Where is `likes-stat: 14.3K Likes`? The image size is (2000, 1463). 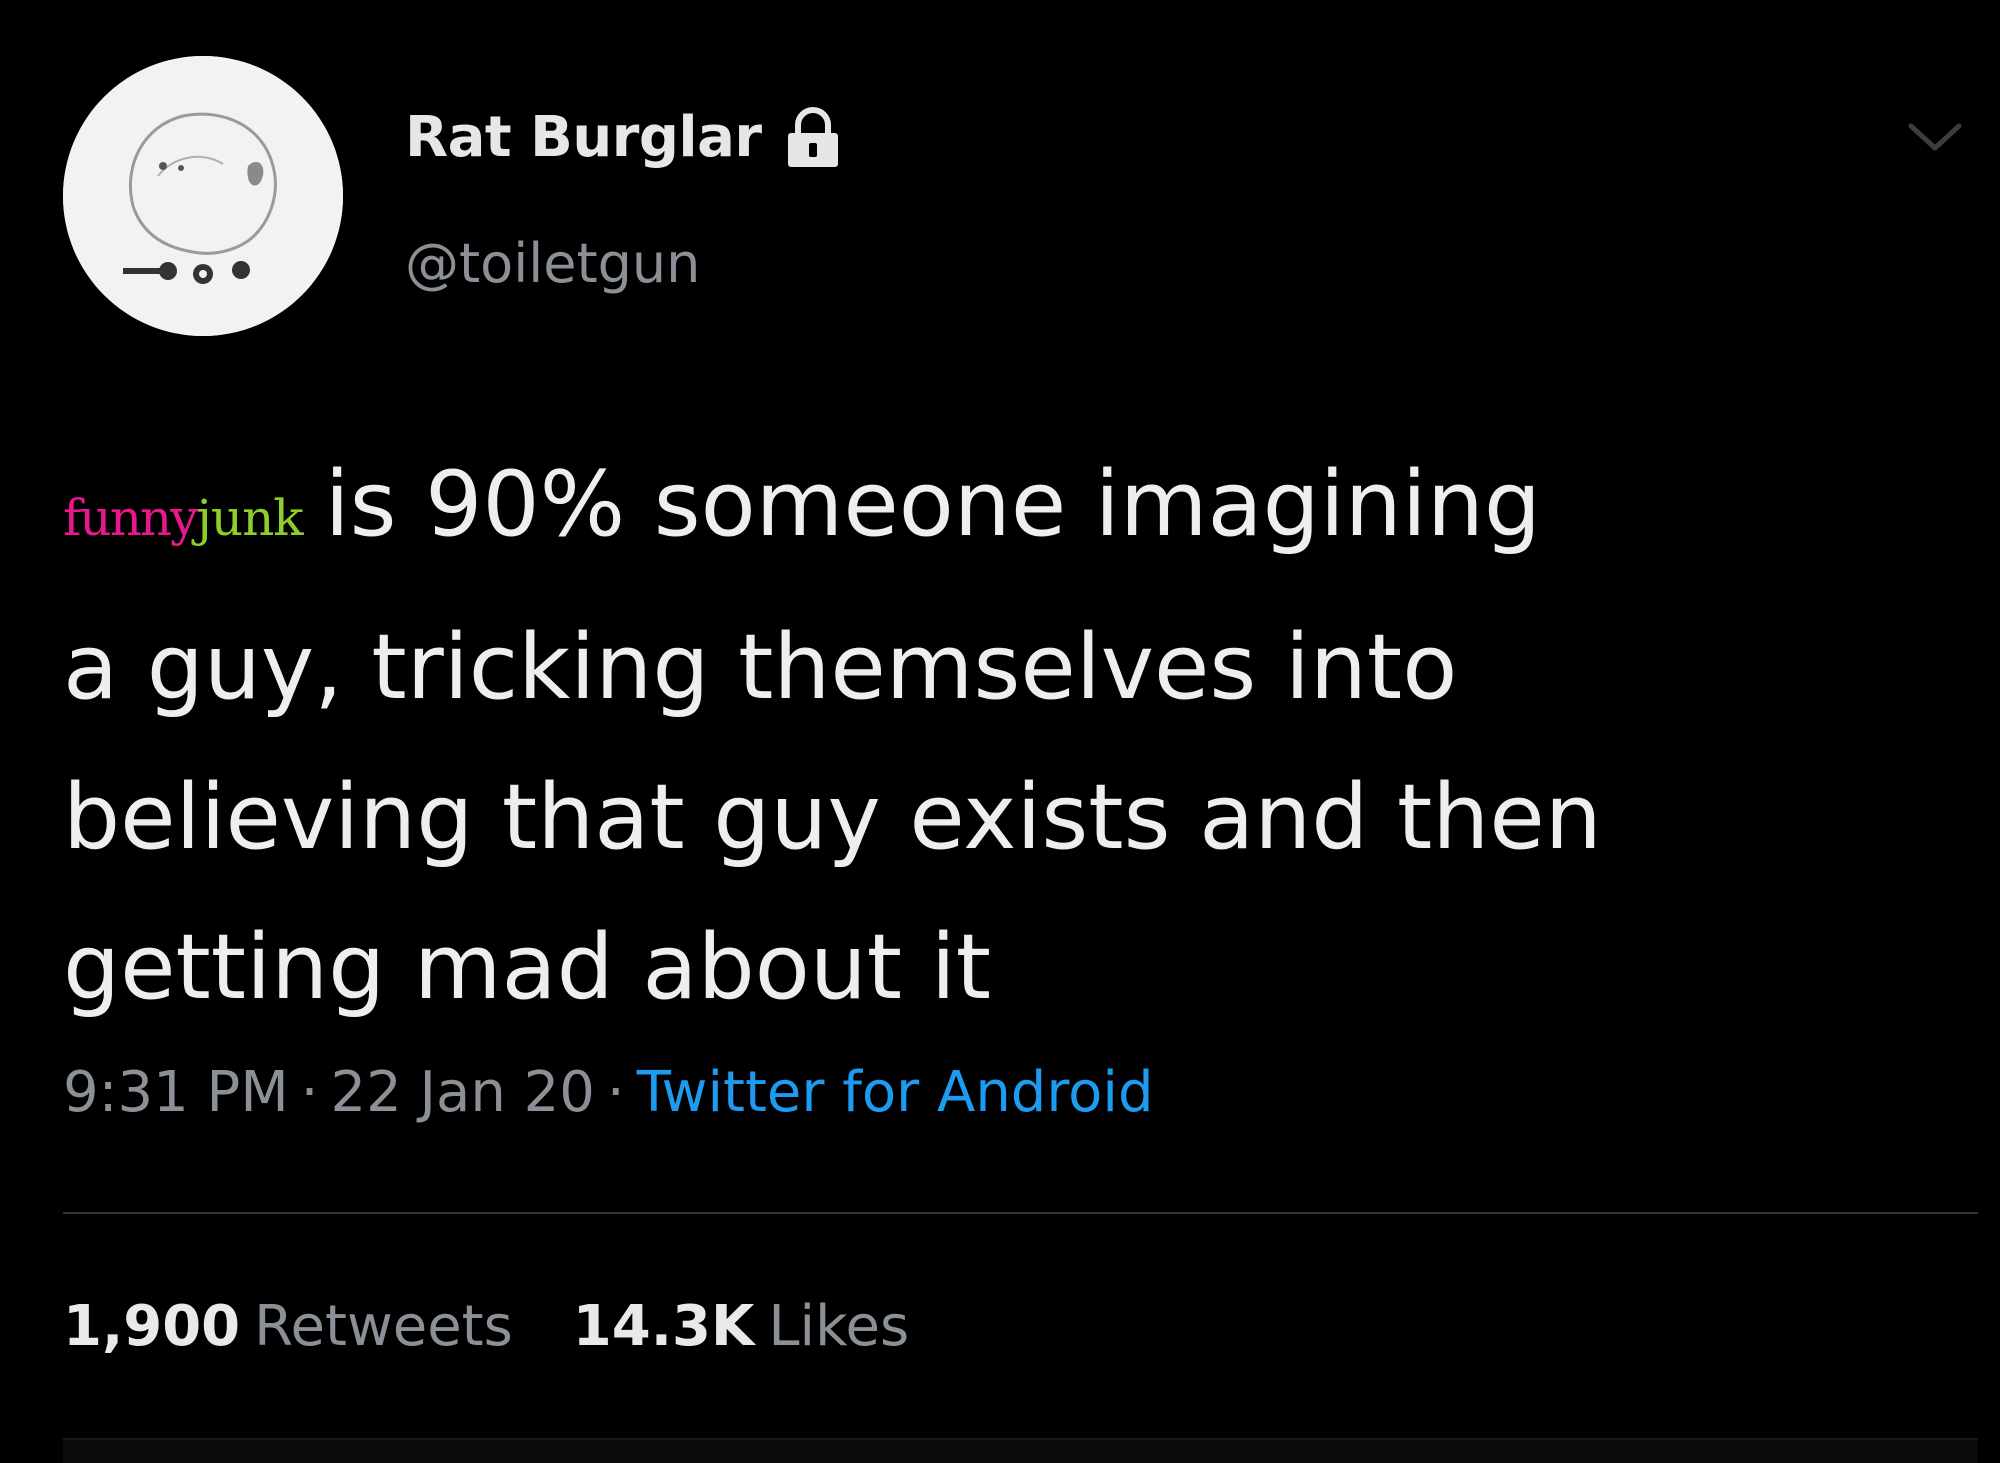 likes-stat: 14.3K Likes is located at coordinates (741, 1326).